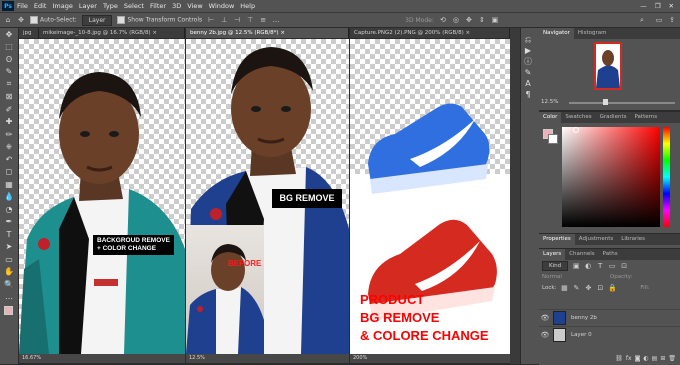  I want to click on character-icon: A, so click(528, 83).